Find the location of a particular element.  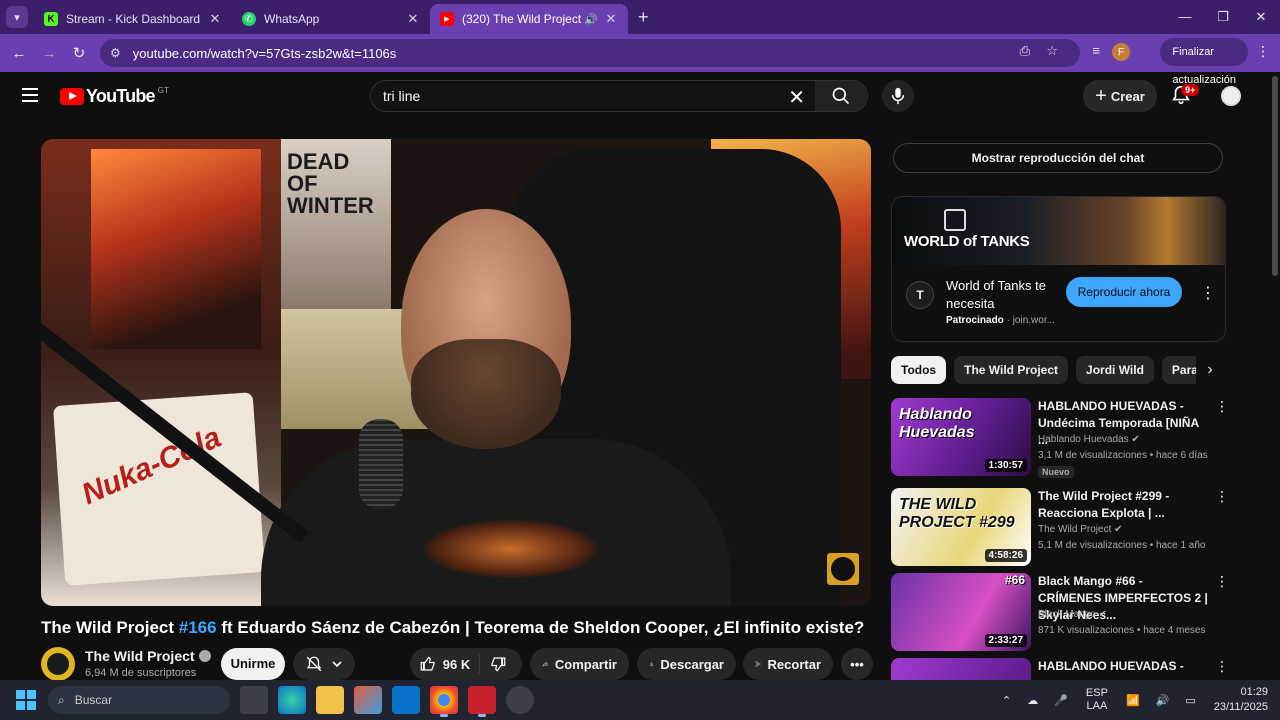

channel-name: The Wild Project ✔ is located at coordinates (1080, 529).